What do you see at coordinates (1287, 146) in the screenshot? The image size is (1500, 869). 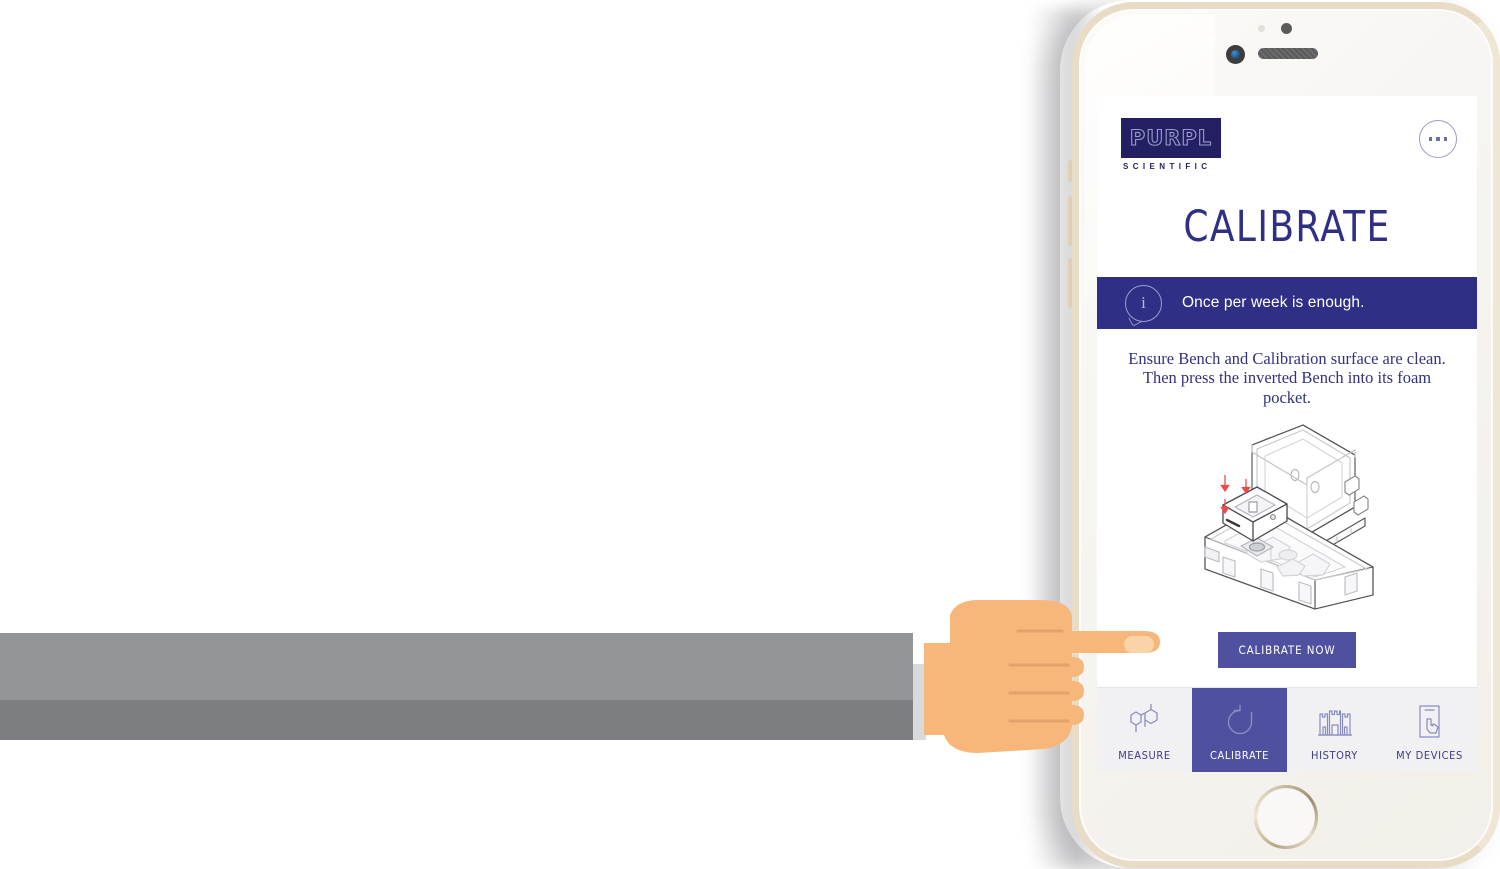 I see `app-header: PURPL SCIENTIFIC` at bounding box center [1287, 146].